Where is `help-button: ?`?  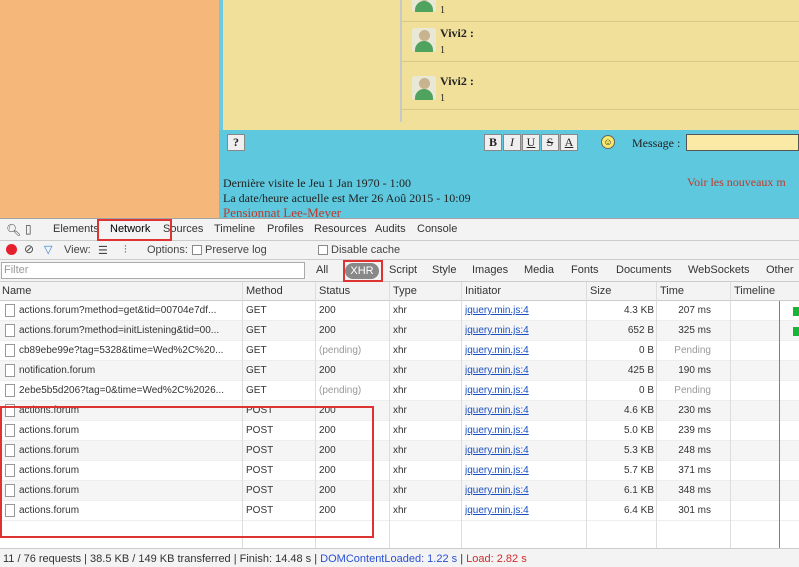 help-button: ? is located at coordinates (236, 142).